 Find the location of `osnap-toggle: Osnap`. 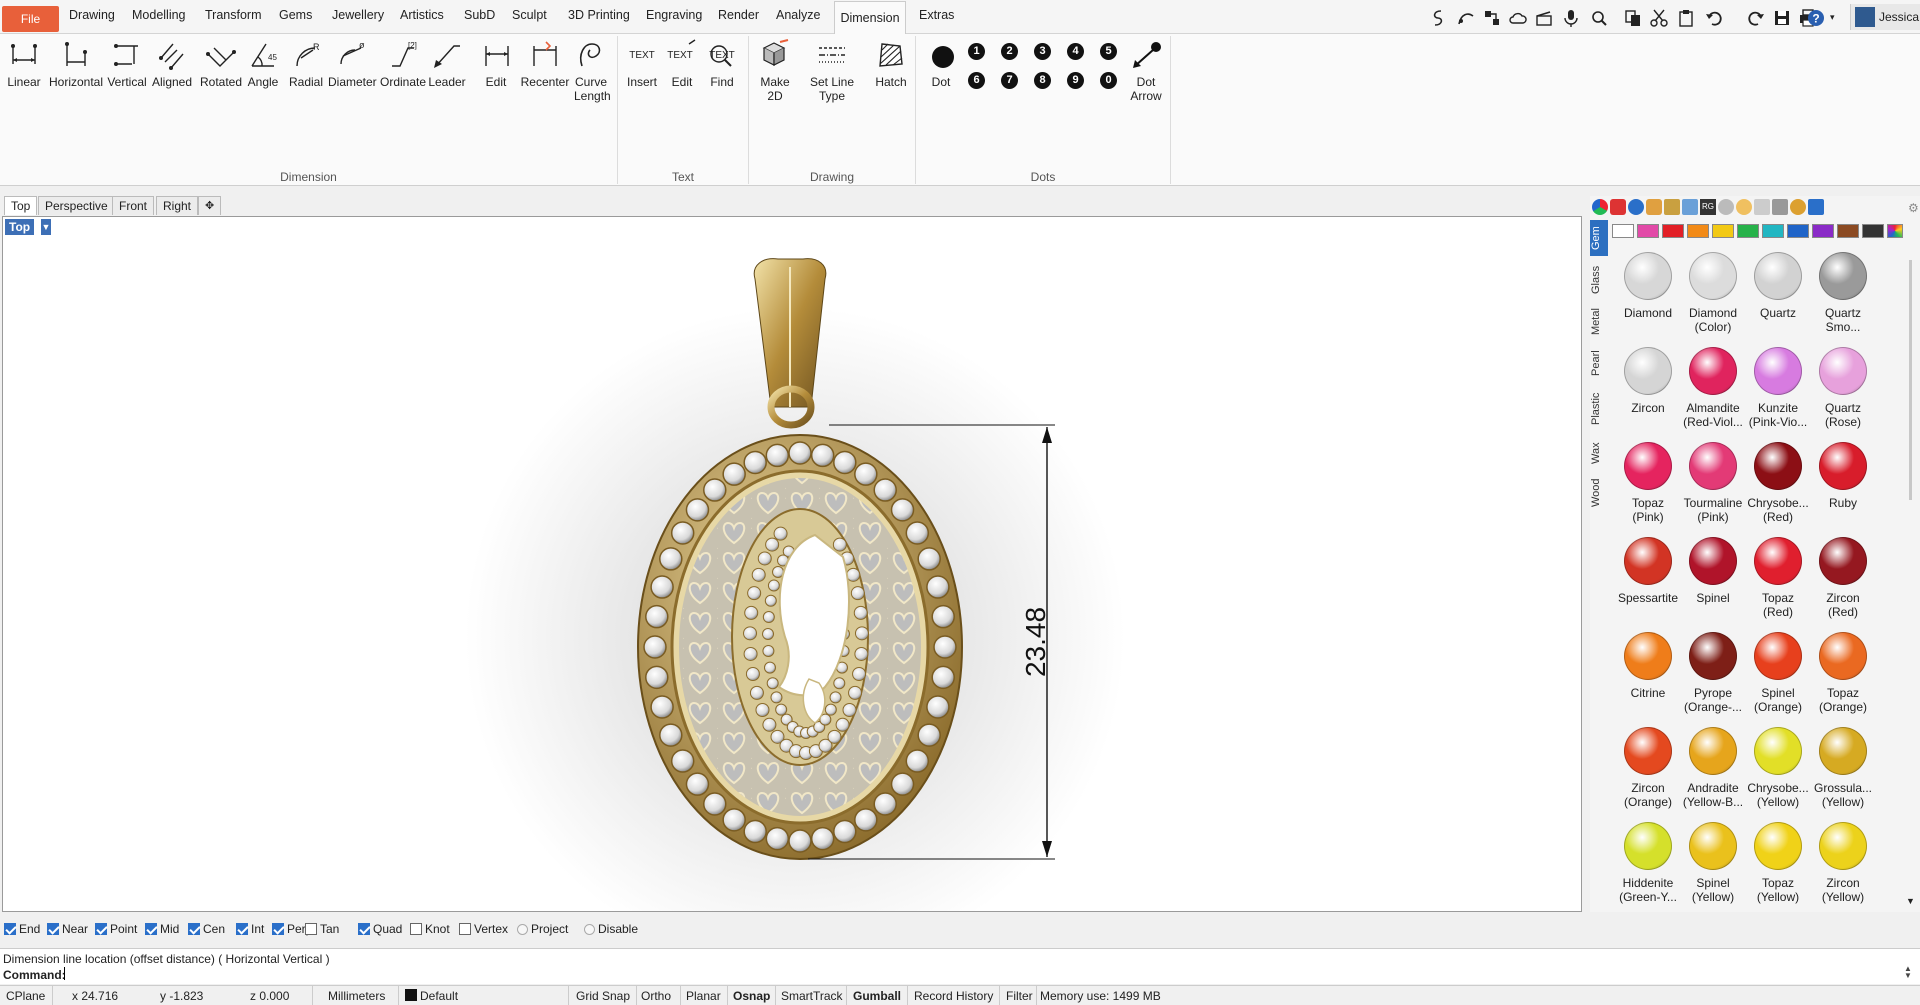

osnap-toggle: Osnap is located at coordinates (751, 996).